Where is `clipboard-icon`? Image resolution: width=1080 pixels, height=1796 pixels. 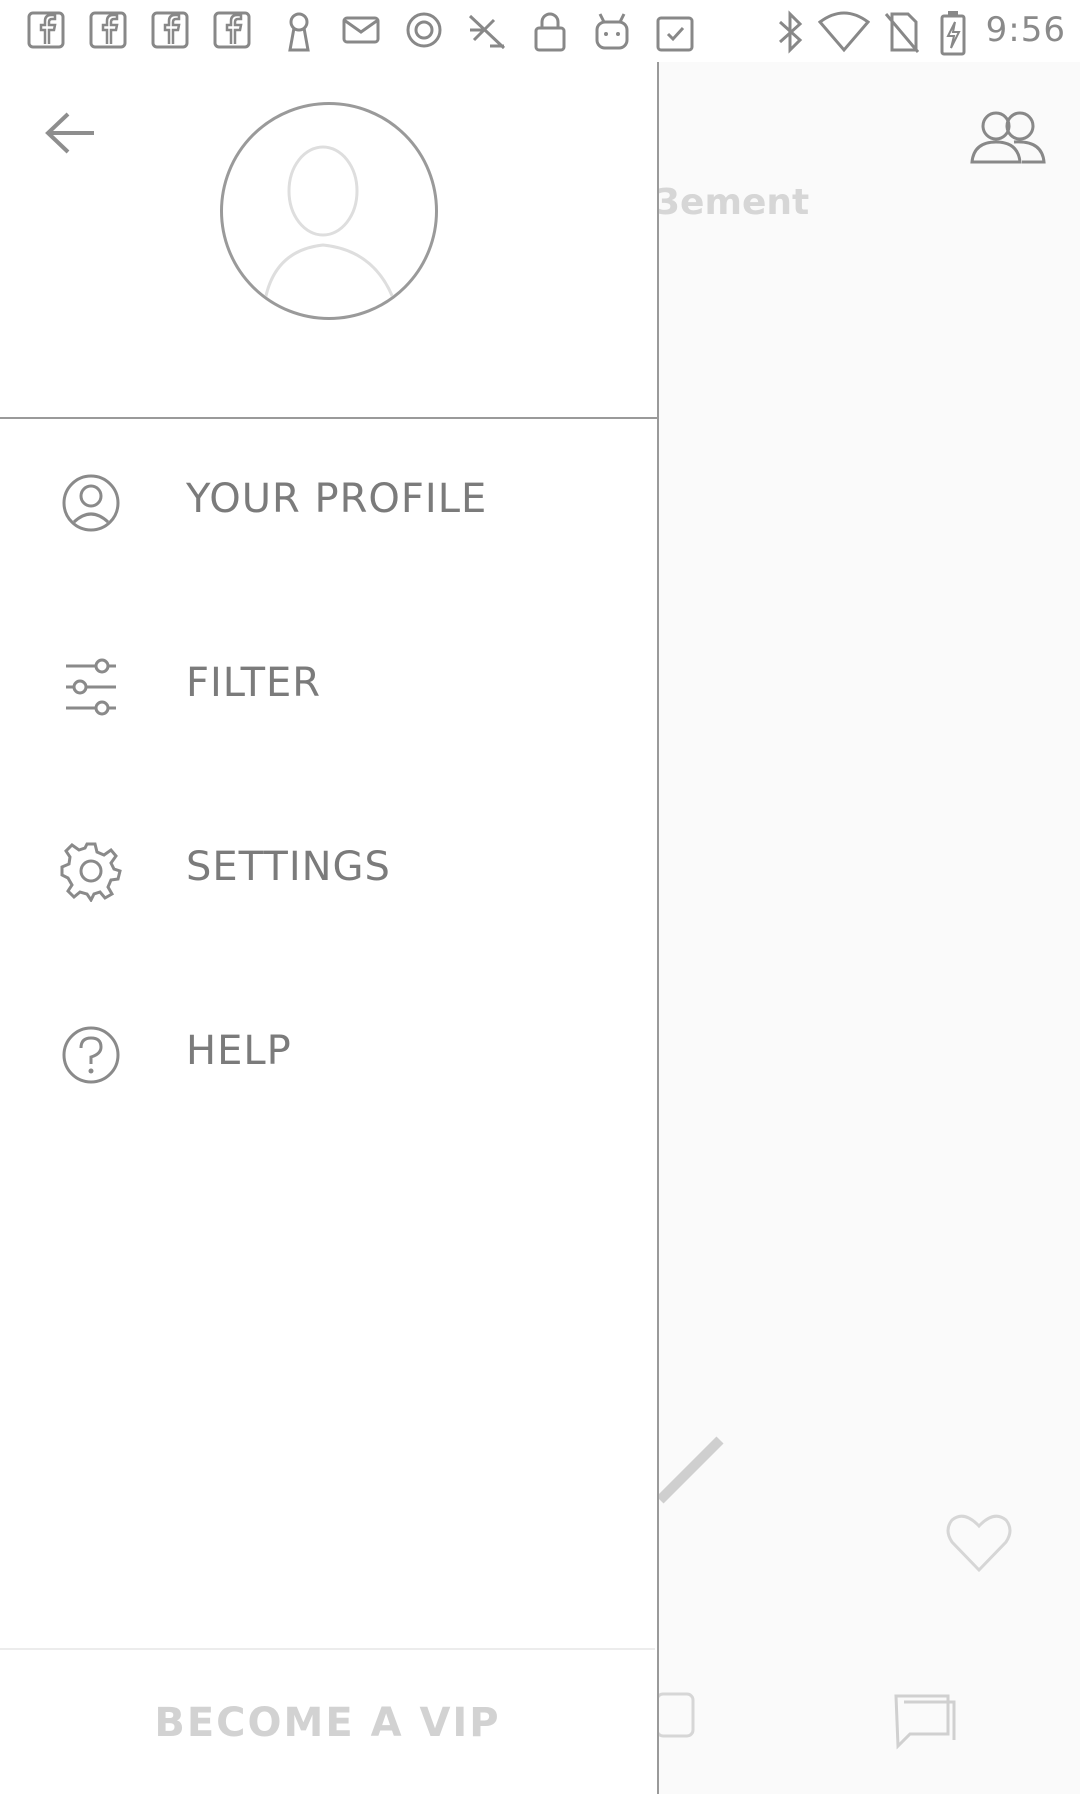
clipboard-icon is located at coordinates (675, 34).